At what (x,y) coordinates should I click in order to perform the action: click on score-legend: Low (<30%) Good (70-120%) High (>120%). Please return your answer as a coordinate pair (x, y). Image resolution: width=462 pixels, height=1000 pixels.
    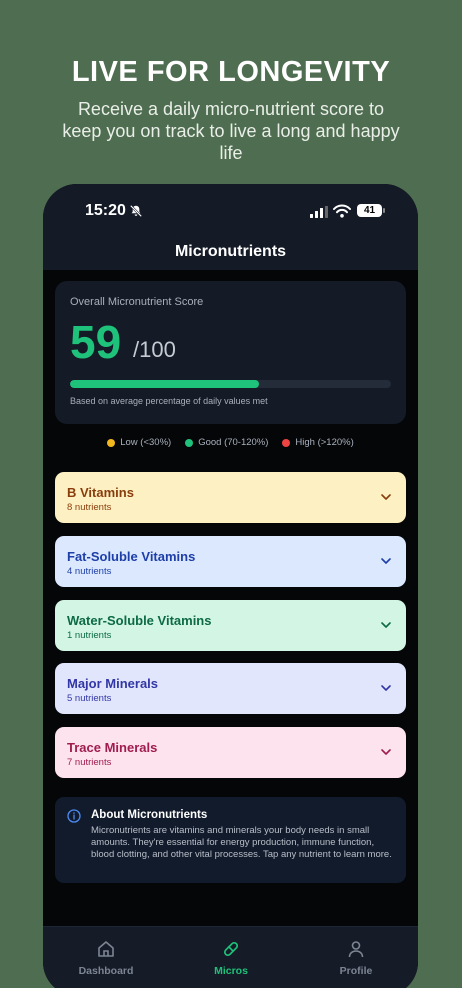
    Looking at the image, I should click on (230, 442).